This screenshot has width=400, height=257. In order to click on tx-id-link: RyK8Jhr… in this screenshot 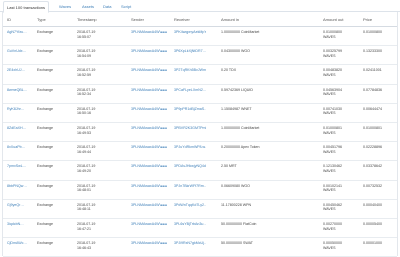, I will do `click(20, 109)`.